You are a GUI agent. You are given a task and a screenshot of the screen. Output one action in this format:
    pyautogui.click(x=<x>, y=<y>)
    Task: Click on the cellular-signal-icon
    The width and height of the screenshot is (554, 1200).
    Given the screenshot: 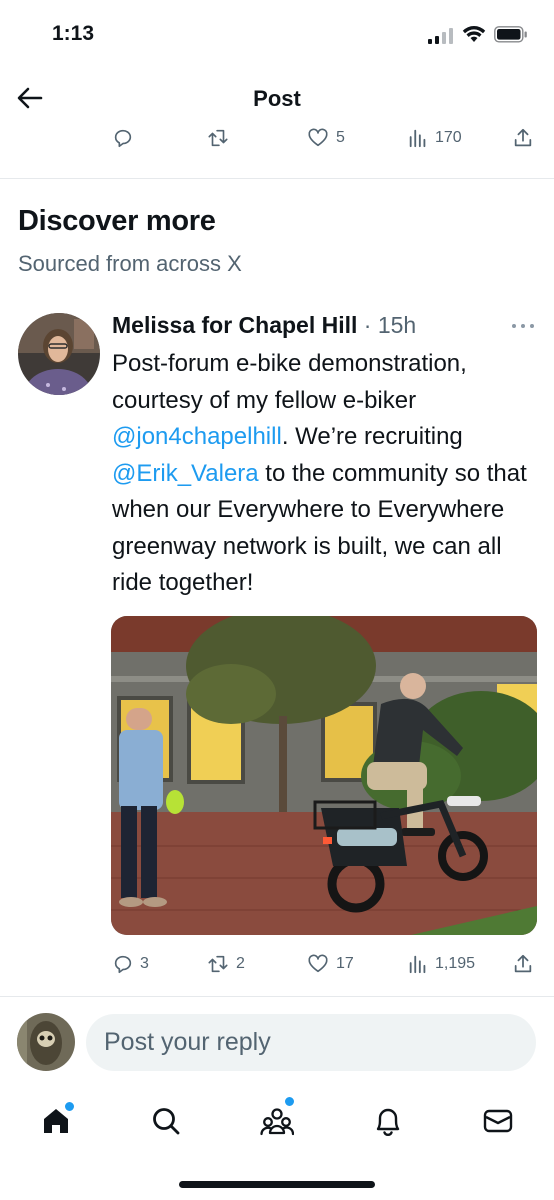 What is the action you would take?
    pyautogui.click(x=440, y=36)
    